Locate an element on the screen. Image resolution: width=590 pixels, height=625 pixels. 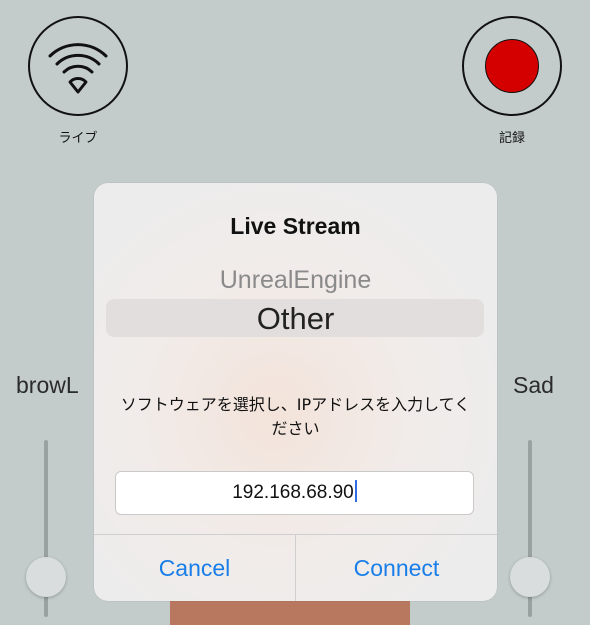
live-button is located at coordinates (78, 66).